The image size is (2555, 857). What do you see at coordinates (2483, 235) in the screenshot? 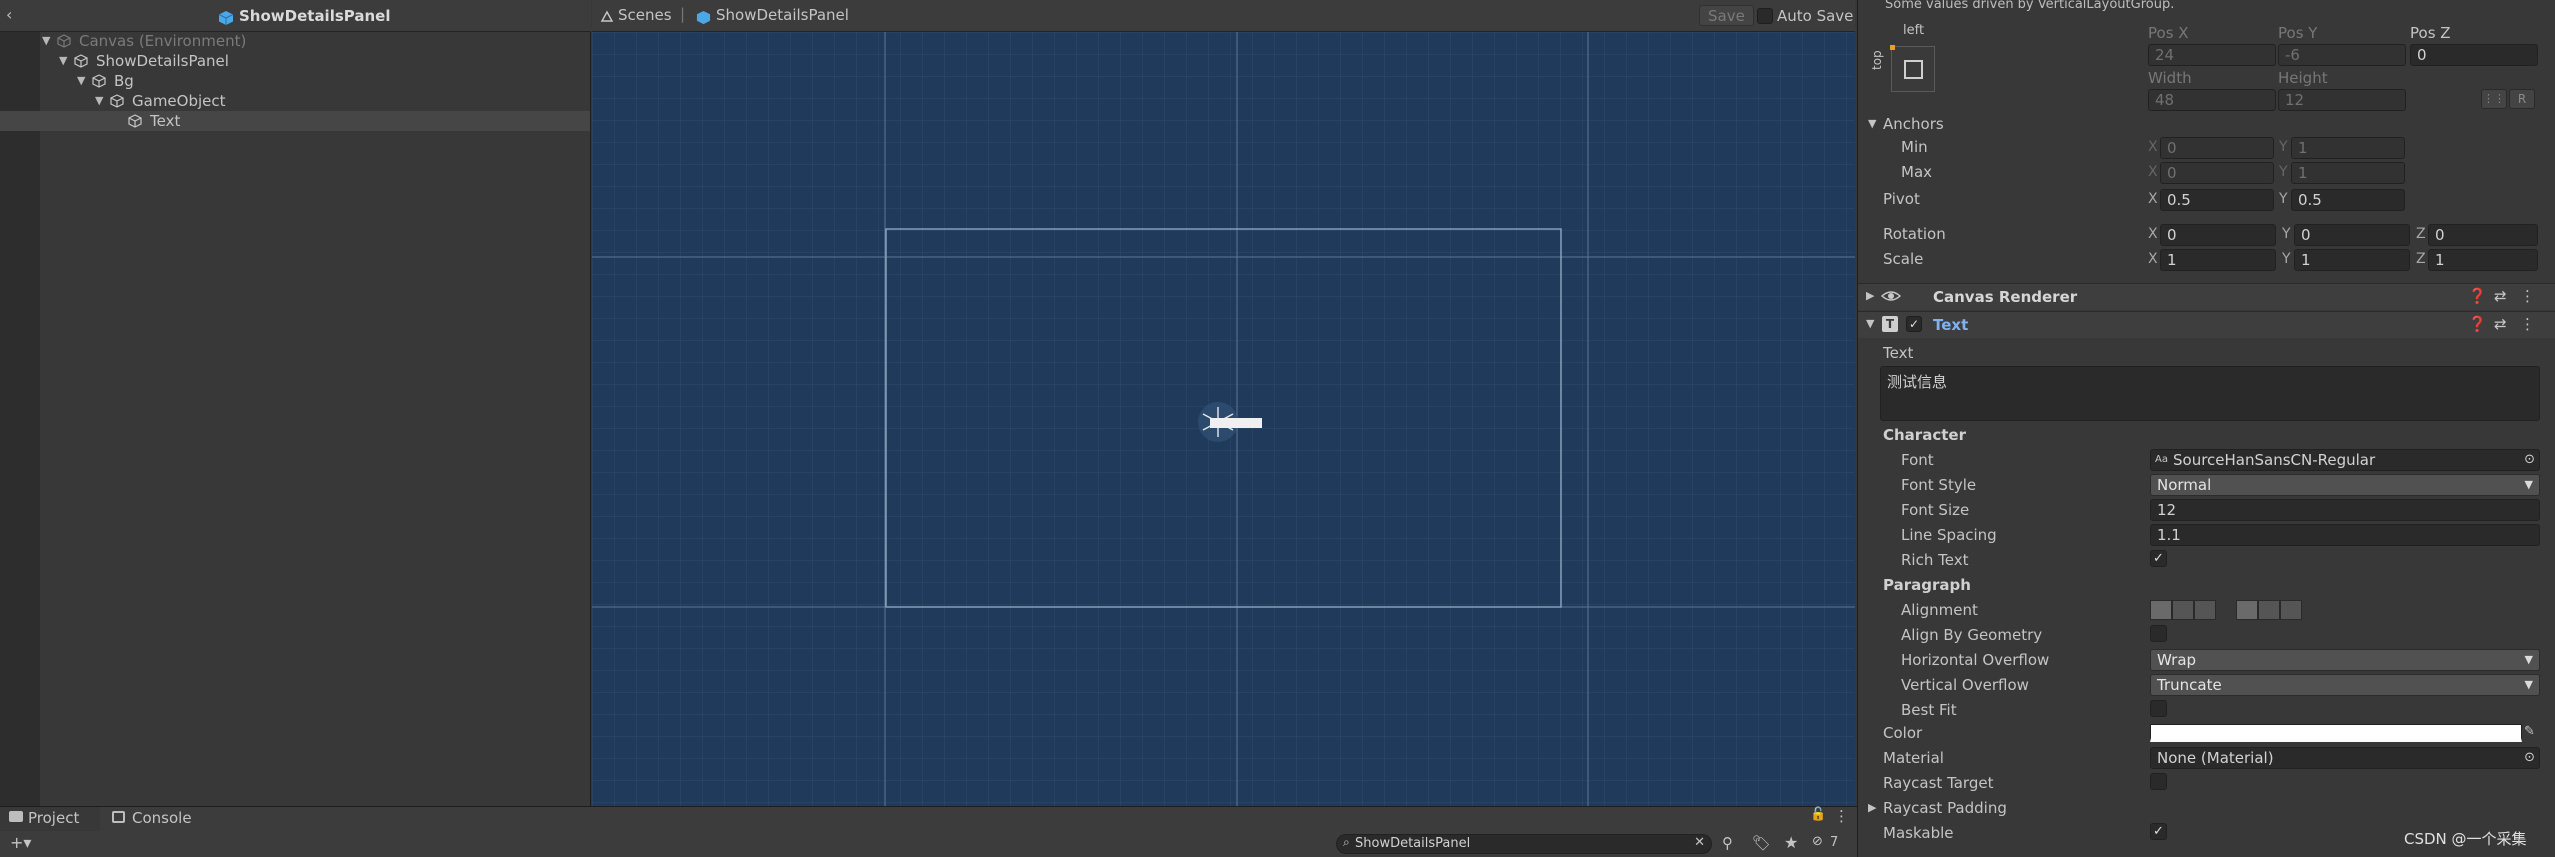
I see `rotation-z-field: 0` at bounding box center [2483, 235].